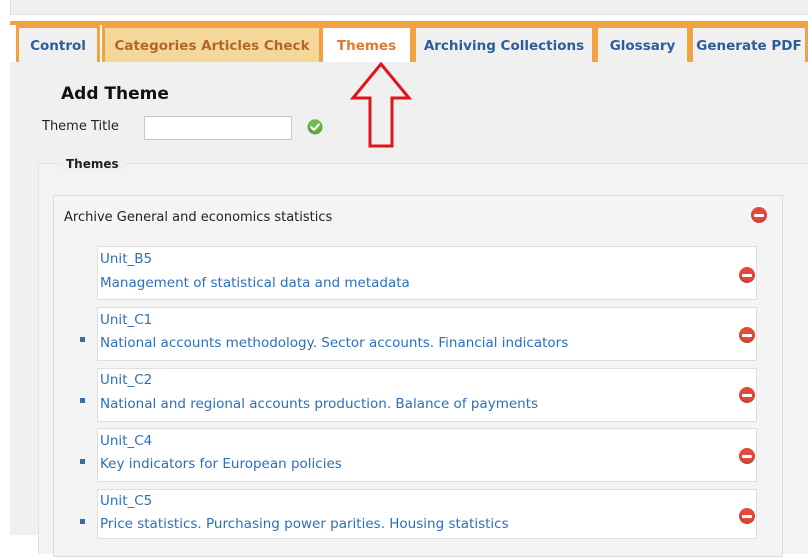 The height and width of the screenshot is (557, 808). I want to click on annotation-arrow-icon, so click(381, 105).